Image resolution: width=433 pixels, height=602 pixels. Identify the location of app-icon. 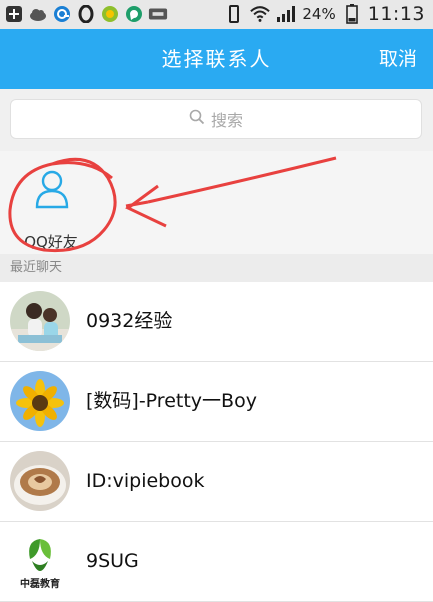
(110, 14).